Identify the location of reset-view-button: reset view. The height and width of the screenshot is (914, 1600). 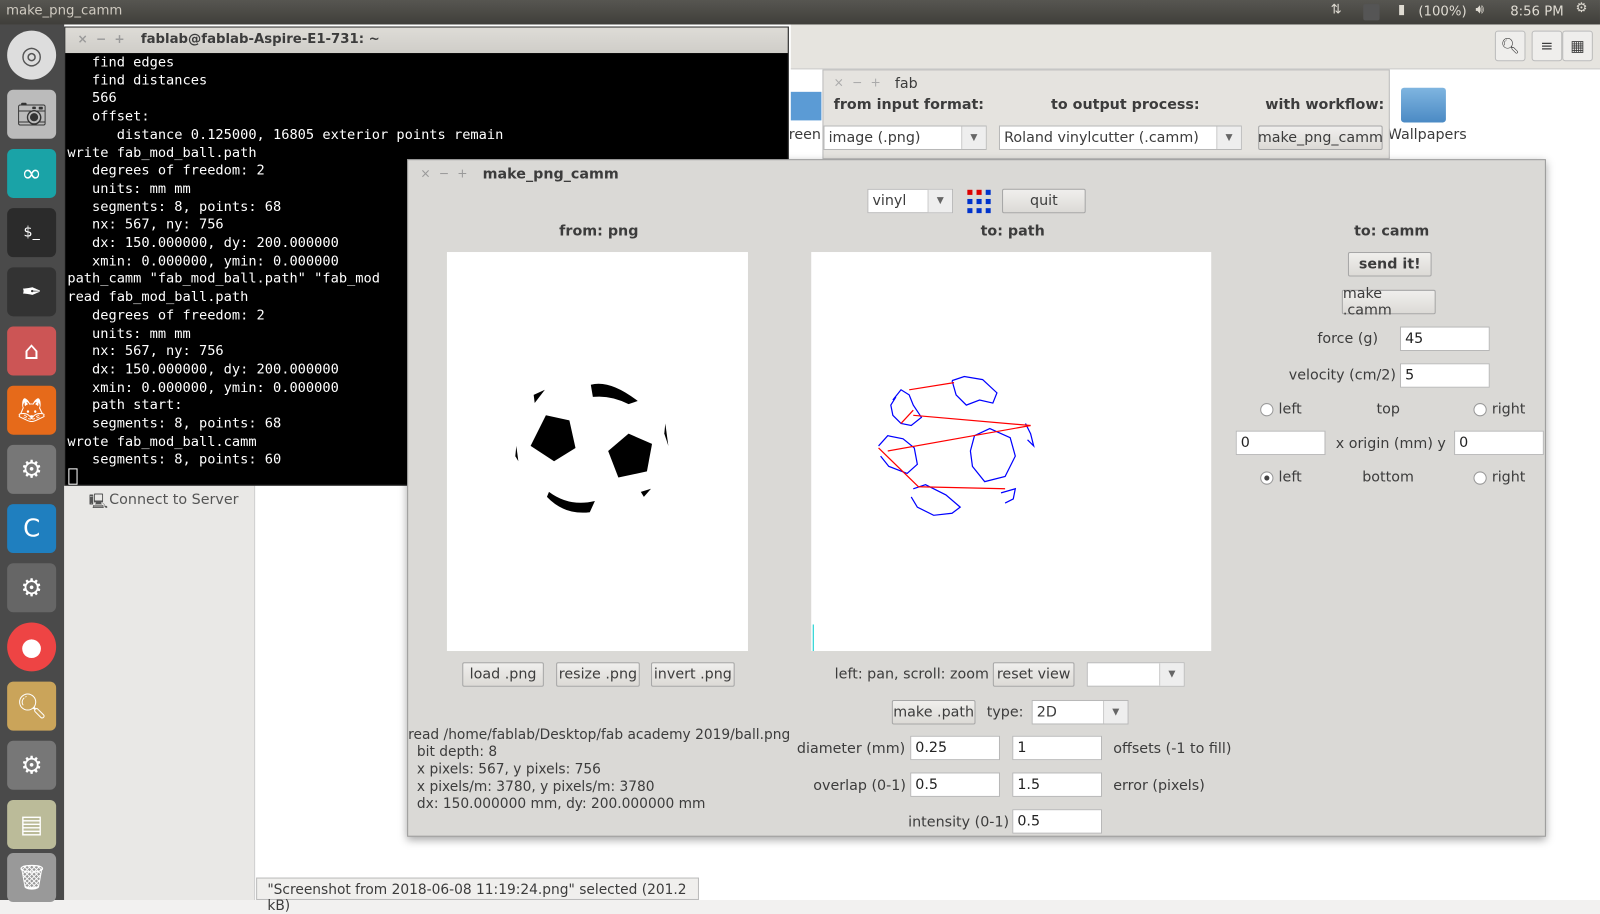
(1033, 674).